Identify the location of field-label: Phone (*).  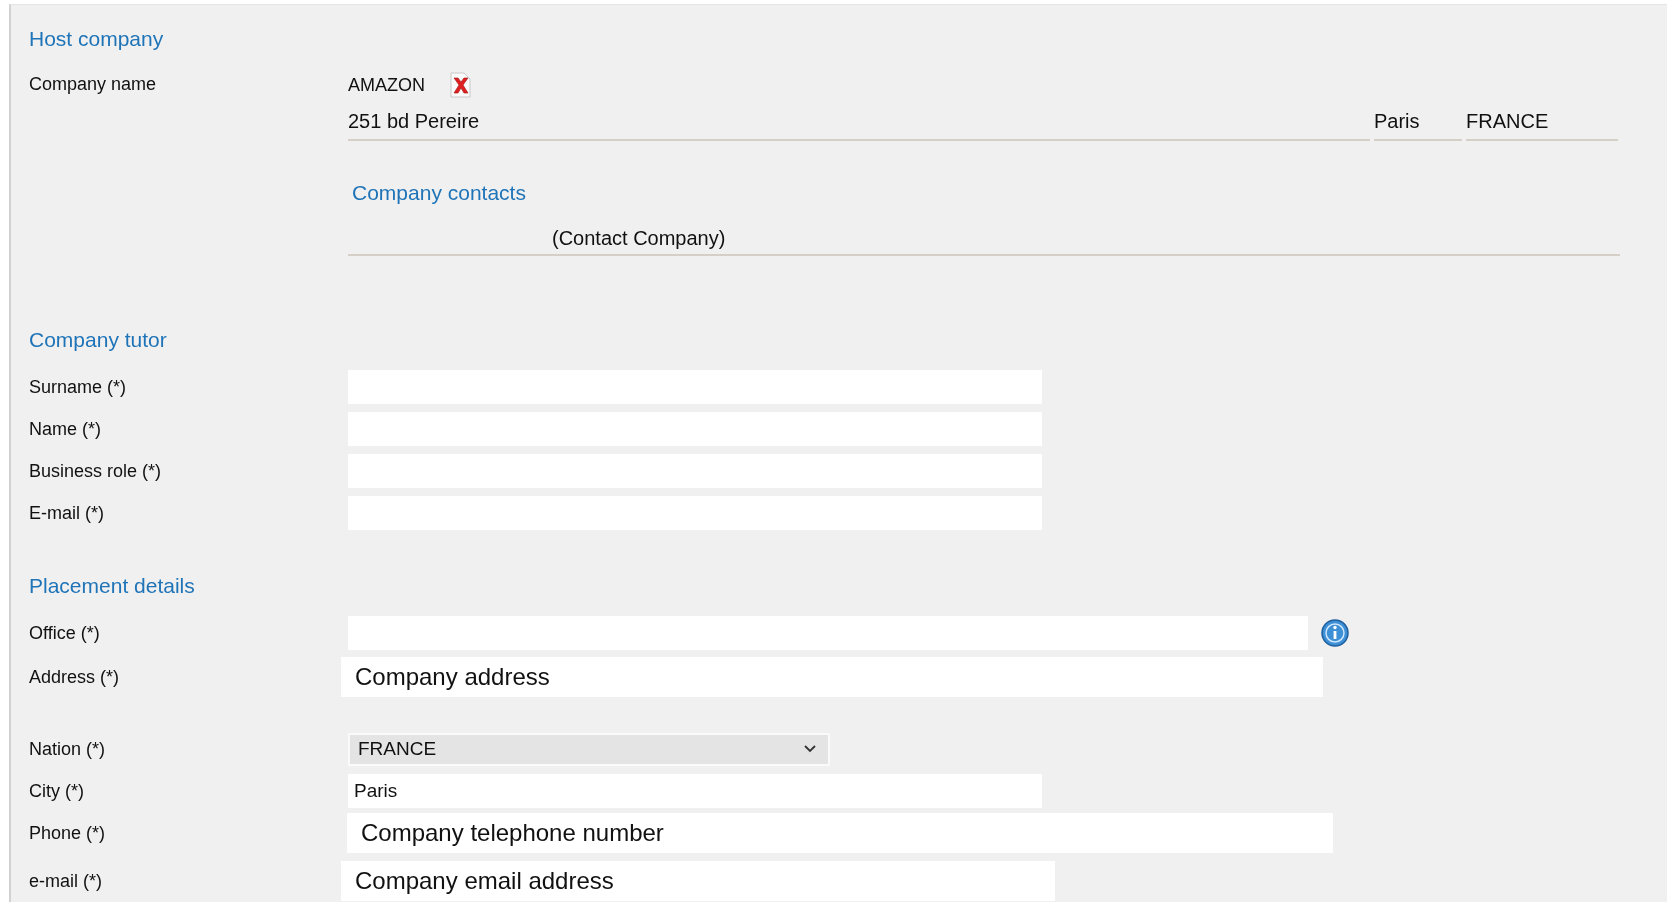
(68, 833).